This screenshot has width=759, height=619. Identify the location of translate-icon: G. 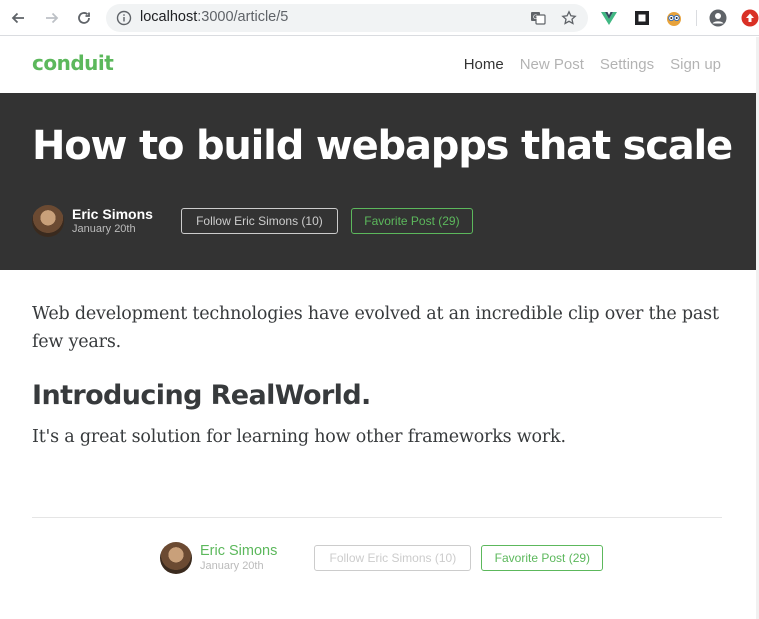
(538, 18).